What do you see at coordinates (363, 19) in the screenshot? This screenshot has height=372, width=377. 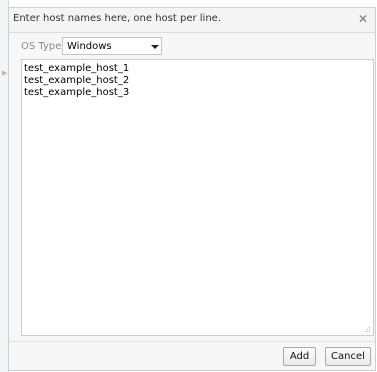 I see `close-icon: ✕` at bounding box center [363, 19].